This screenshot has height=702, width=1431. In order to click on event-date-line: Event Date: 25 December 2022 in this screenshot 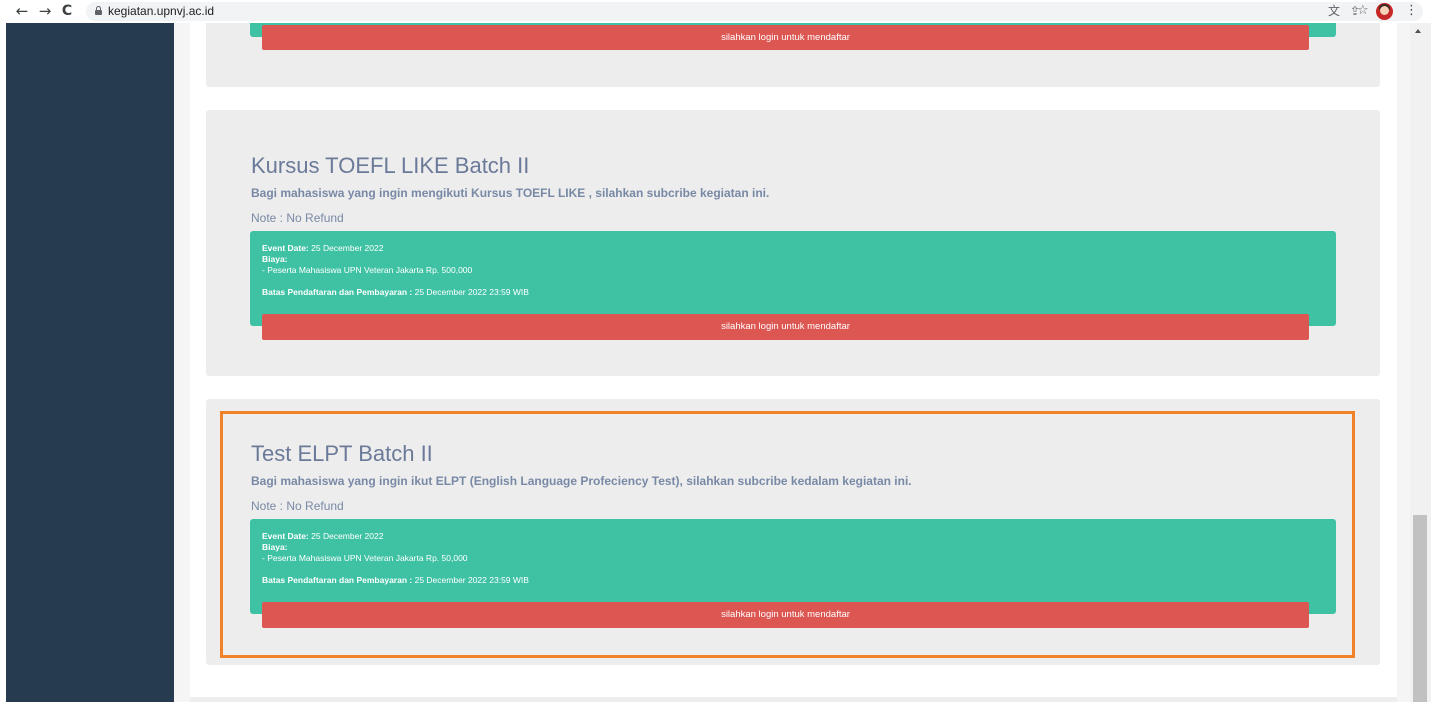, I will do `click(799, 248)`.